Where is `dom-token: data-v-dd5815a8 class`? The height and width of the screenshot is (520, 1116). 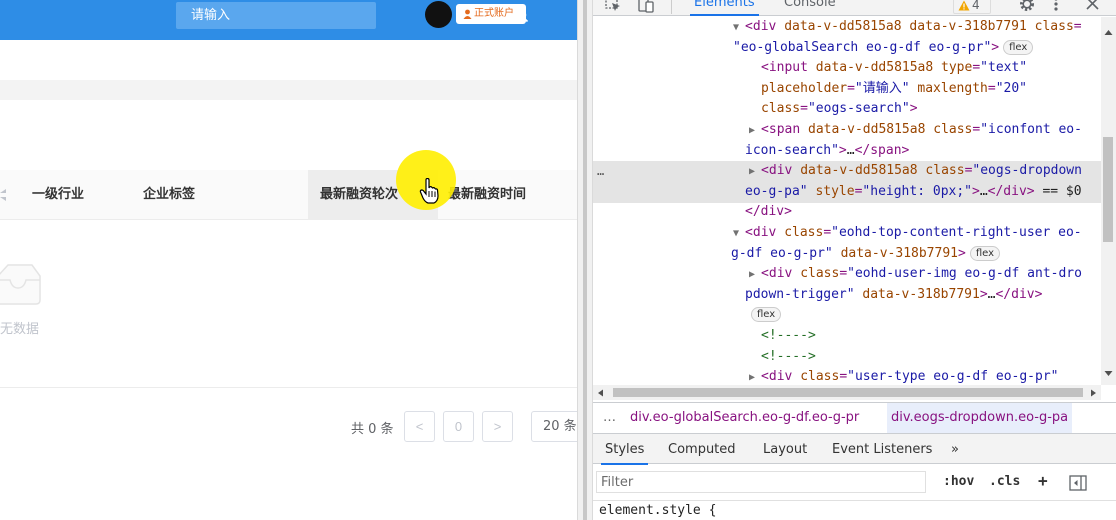 dom-token: data-v-dd5815a8 class is located at coordinates (890, 129).